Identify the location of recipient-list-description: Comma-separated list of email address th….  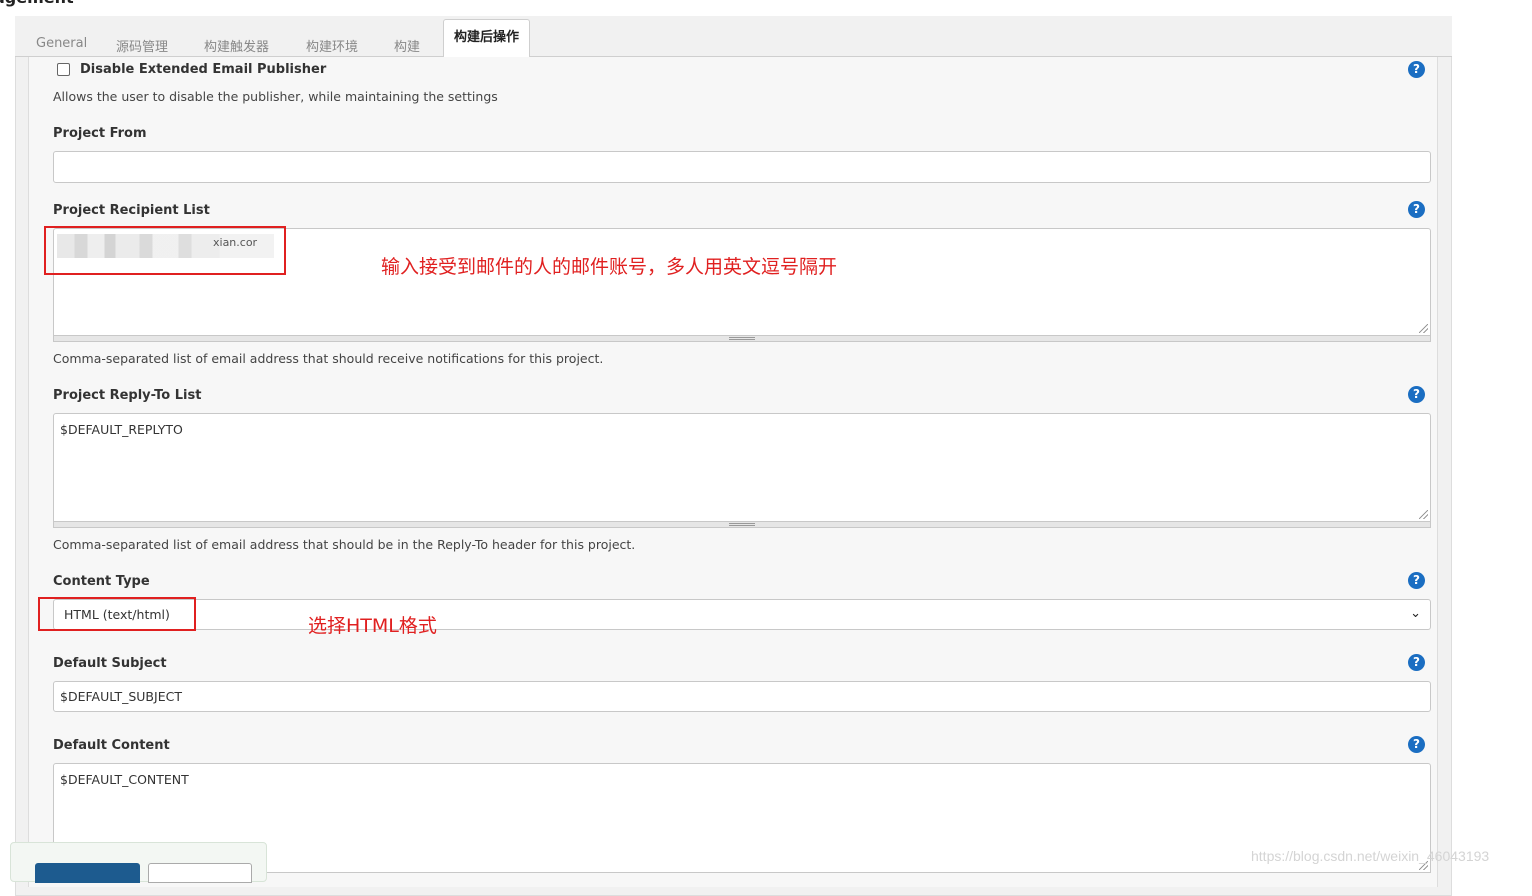
(328, 358).